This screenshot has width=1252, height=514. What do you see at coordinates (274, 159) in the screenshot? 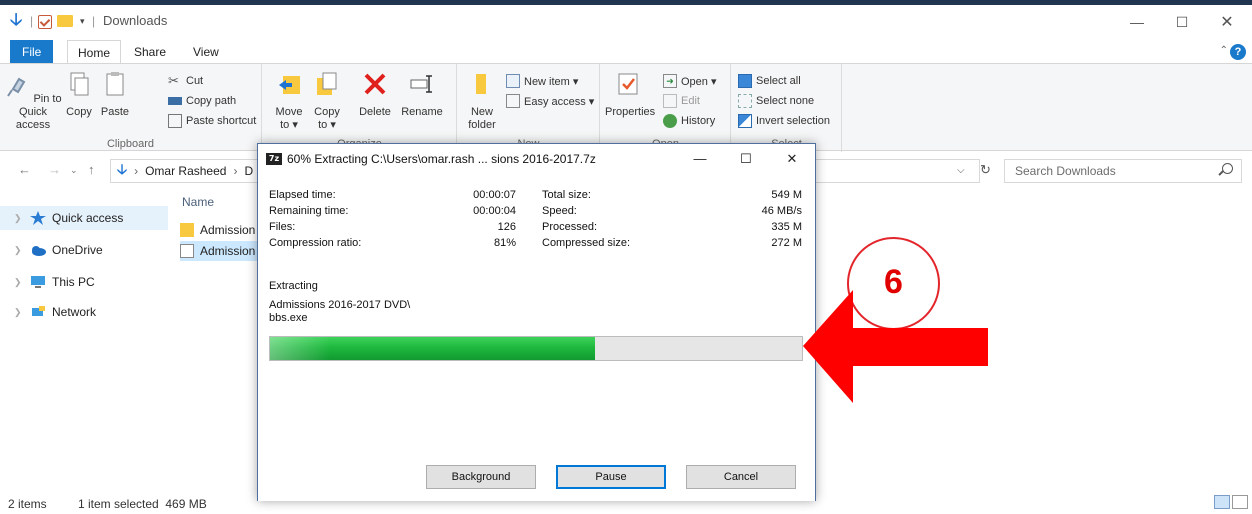
I see `7zip-icon: 7z` at bounding box center [274, 159].